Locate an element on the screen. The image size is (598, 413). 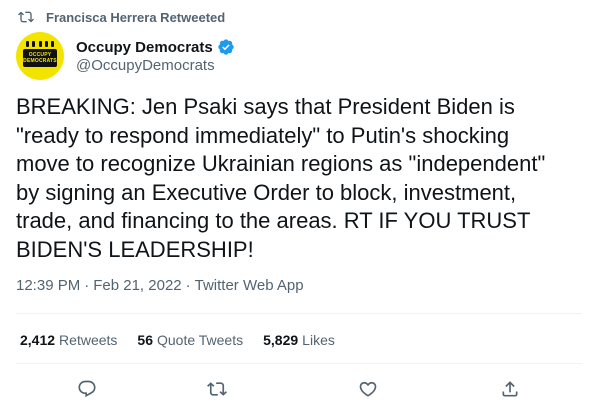
reply-icon is located at coordinates (87, 389).